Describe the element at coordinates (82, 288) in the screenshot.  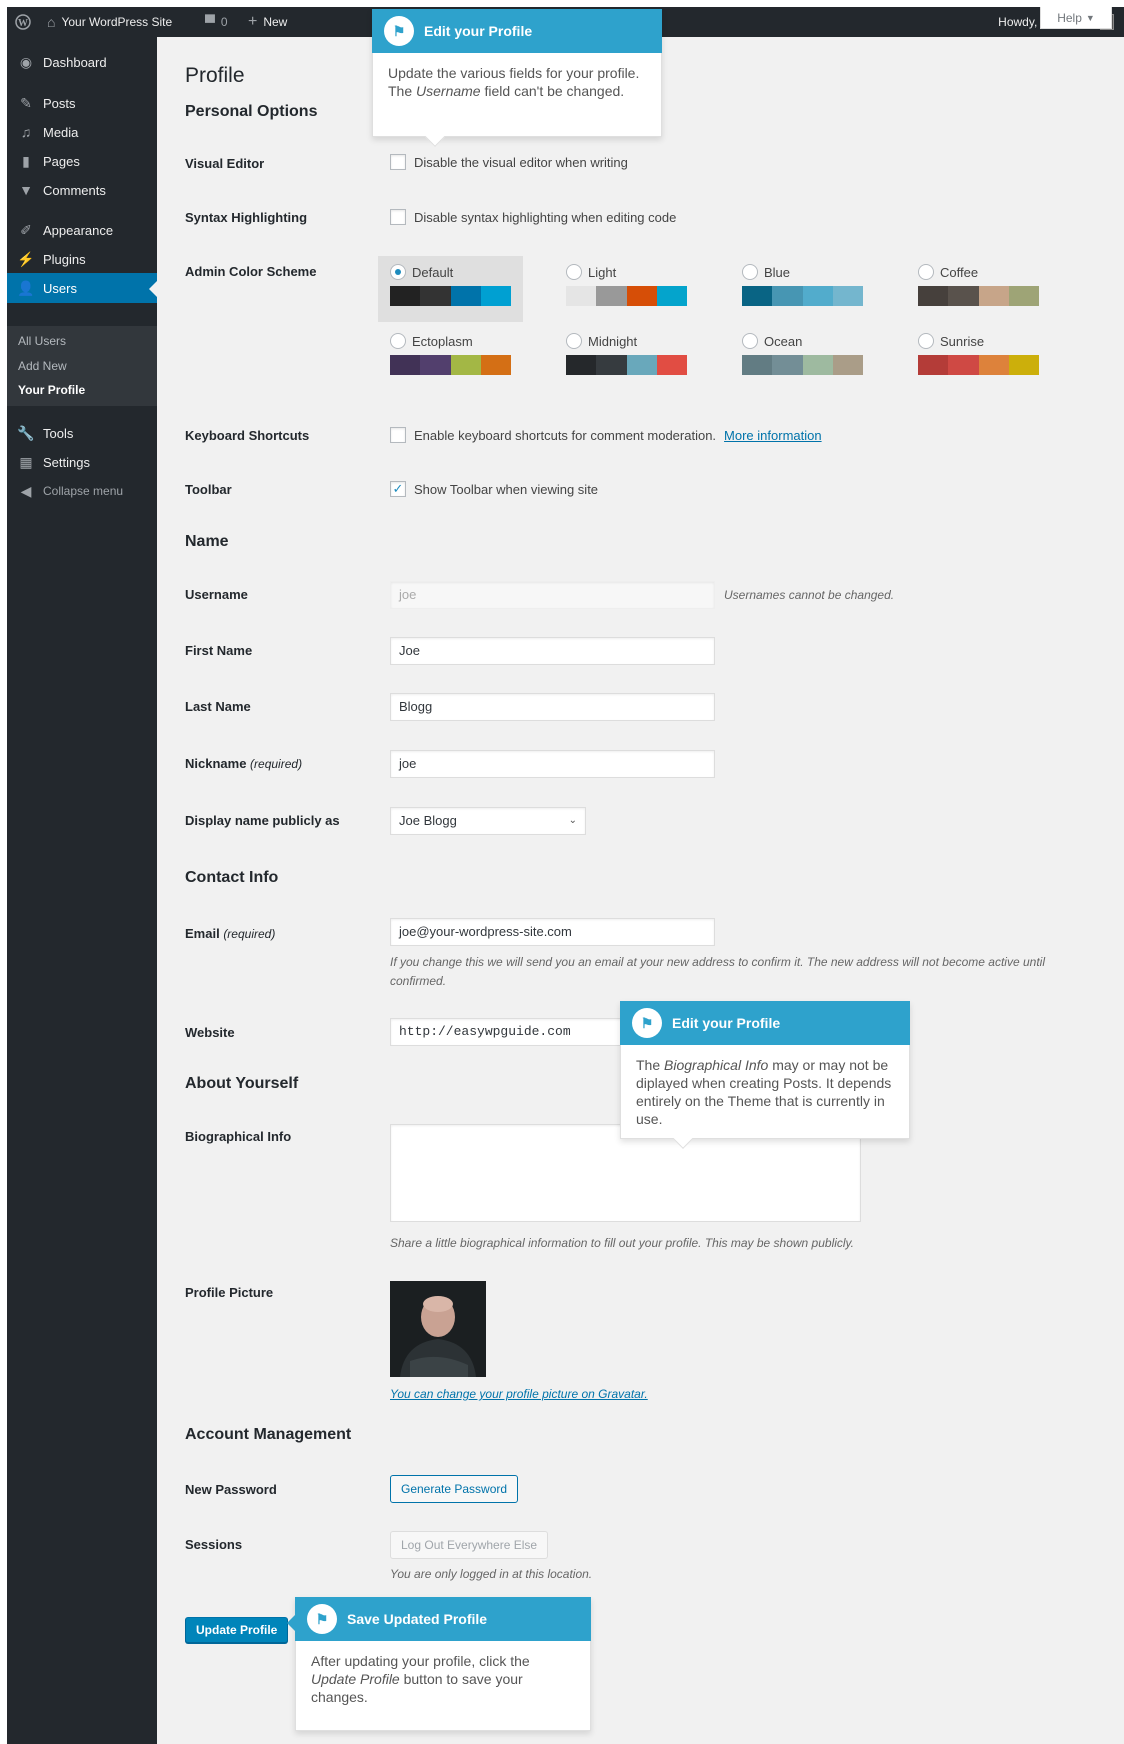
I see `menu-users: 👤 Users` at that location.